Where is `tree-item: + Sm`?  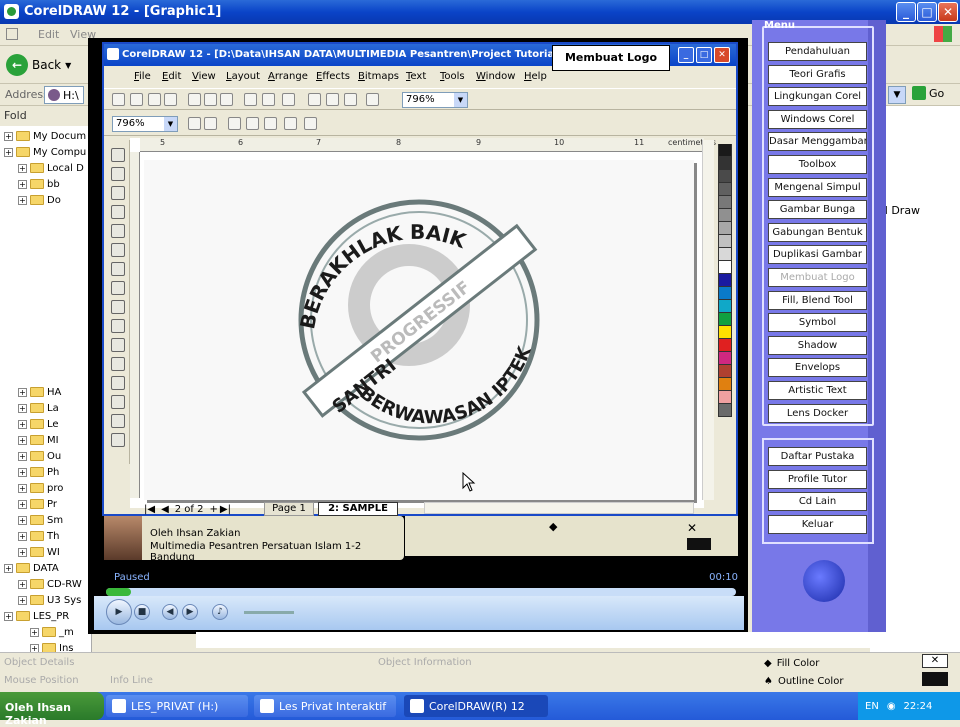 tree-item: + Sm is located at coordinates (40, 520).